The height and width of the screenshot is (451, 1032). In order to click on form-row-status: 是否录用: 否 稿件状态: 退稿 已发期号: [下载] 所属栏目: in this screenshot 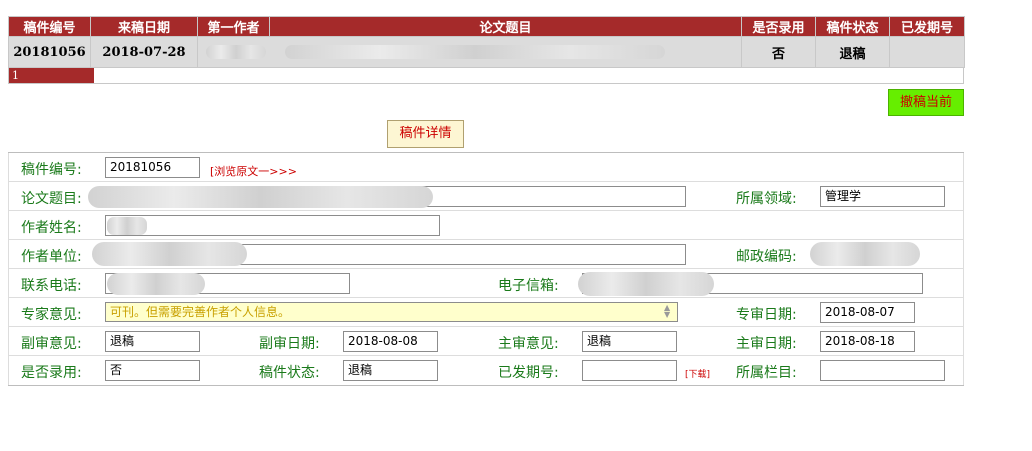, I will do `click(486, 370)`.